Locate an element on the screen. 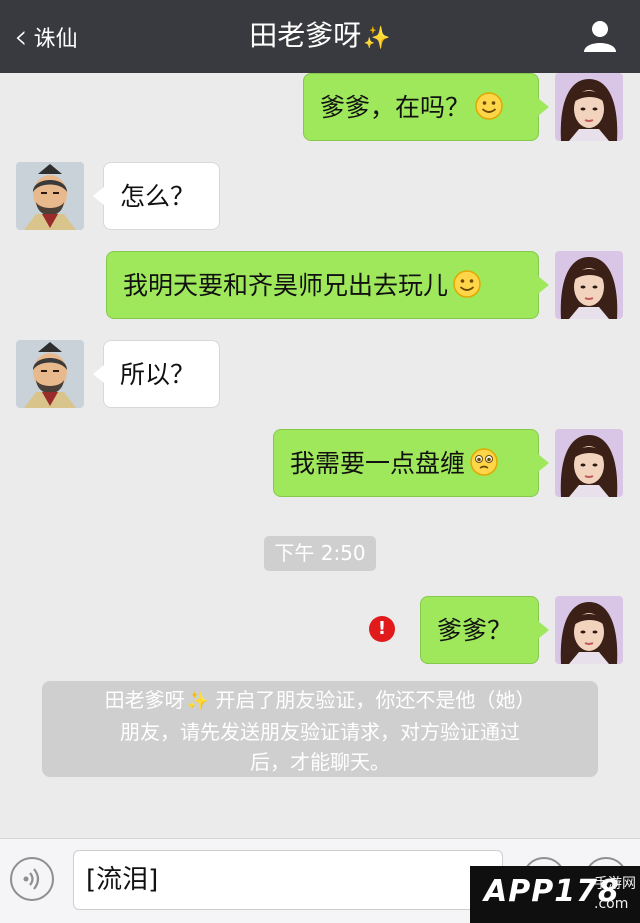  system-notice-line2: 朋友，请先发送朋友验证请求，对方验证通过 is located at coordinates (320, 732).